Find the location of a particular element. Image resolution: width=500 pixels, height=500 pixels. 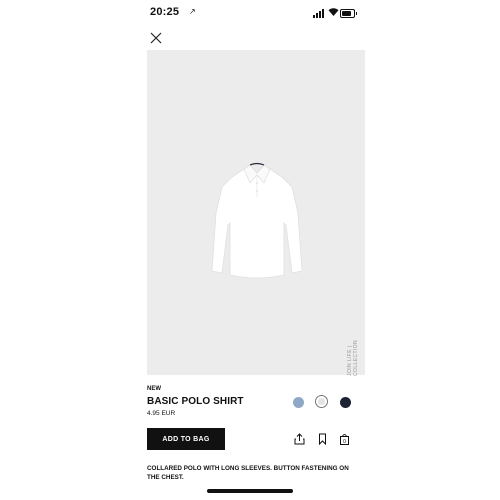

status-time: 20:25 is located at coordinates (165, 12).